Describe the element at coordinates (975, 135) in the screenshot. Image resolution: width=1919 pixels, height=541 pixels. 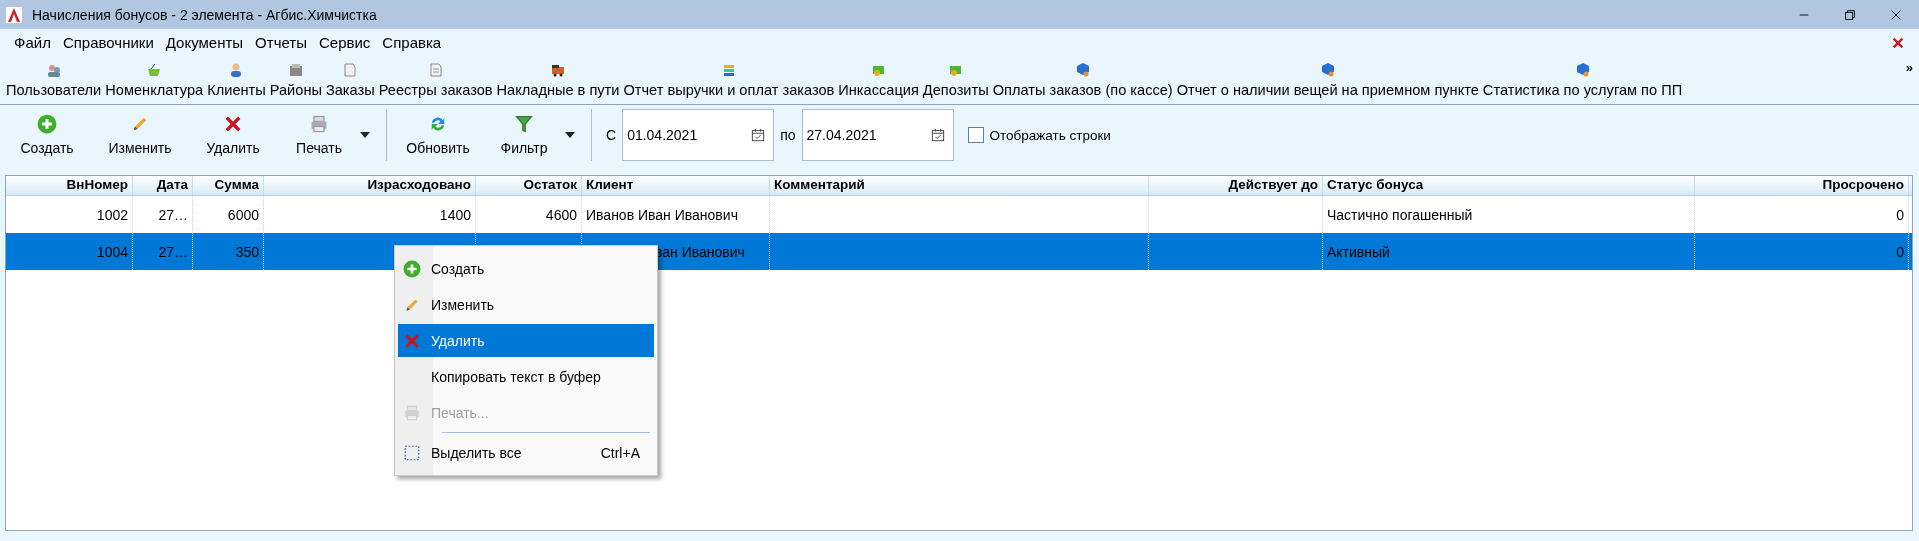
I see `checkbox` at that location.